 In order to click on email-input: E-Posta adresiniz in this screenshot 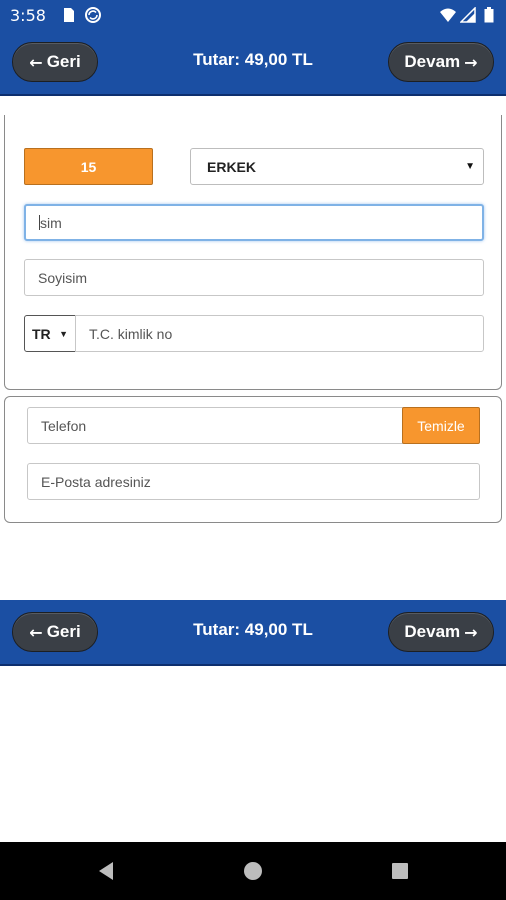, I will do `click(253, 481)`.